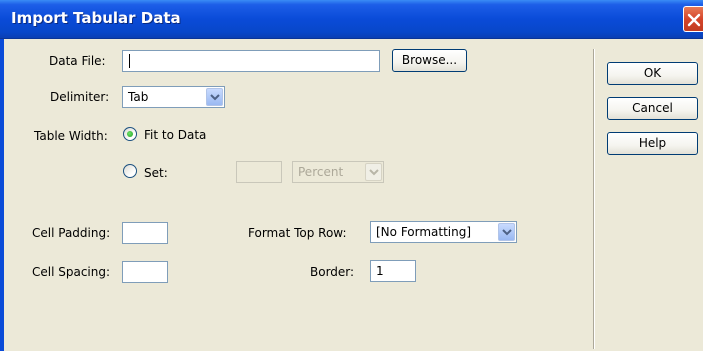 This screenshot has height=351, width=703. I want to click on radio-selected-dot, so click(130, 134).